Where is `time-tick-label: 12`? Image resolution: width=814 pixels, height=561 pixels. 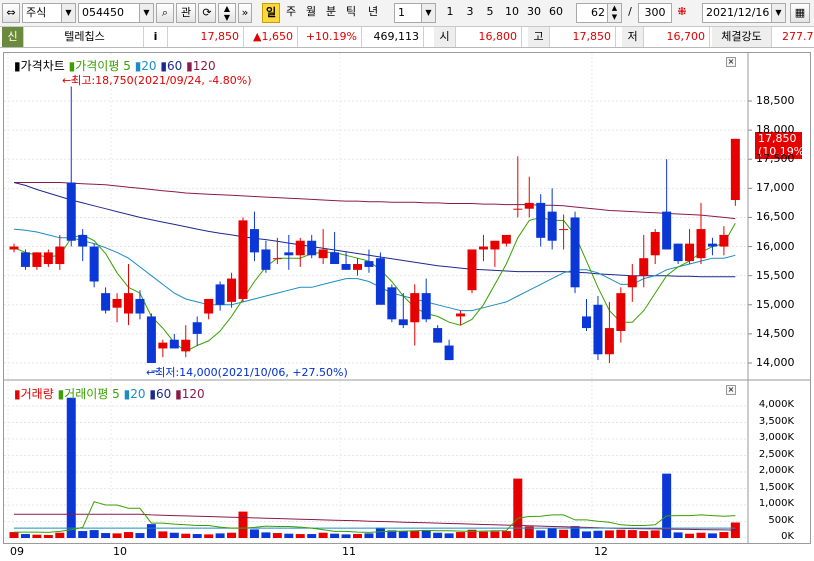 time-tick-label: 12 is located at coordinates (600, 551).